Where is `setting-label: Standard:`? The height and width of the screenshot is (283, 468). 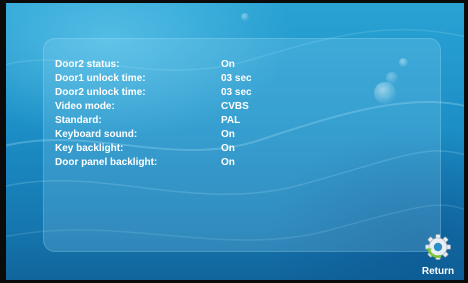
setting-label: Standard: is located at coordinates (78, 120).